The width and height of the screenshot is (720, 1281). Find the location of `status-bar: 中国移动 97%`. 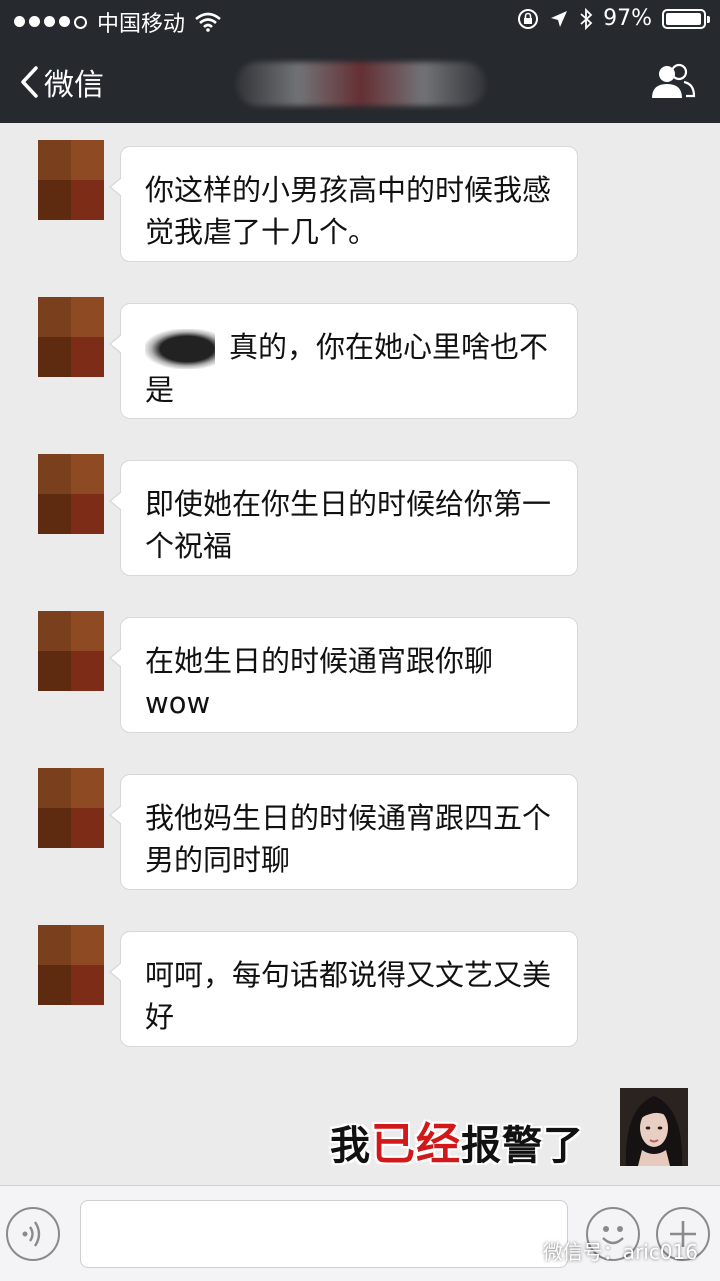

status-bar: 中国移动 97% is located at coordinates (360, 20).